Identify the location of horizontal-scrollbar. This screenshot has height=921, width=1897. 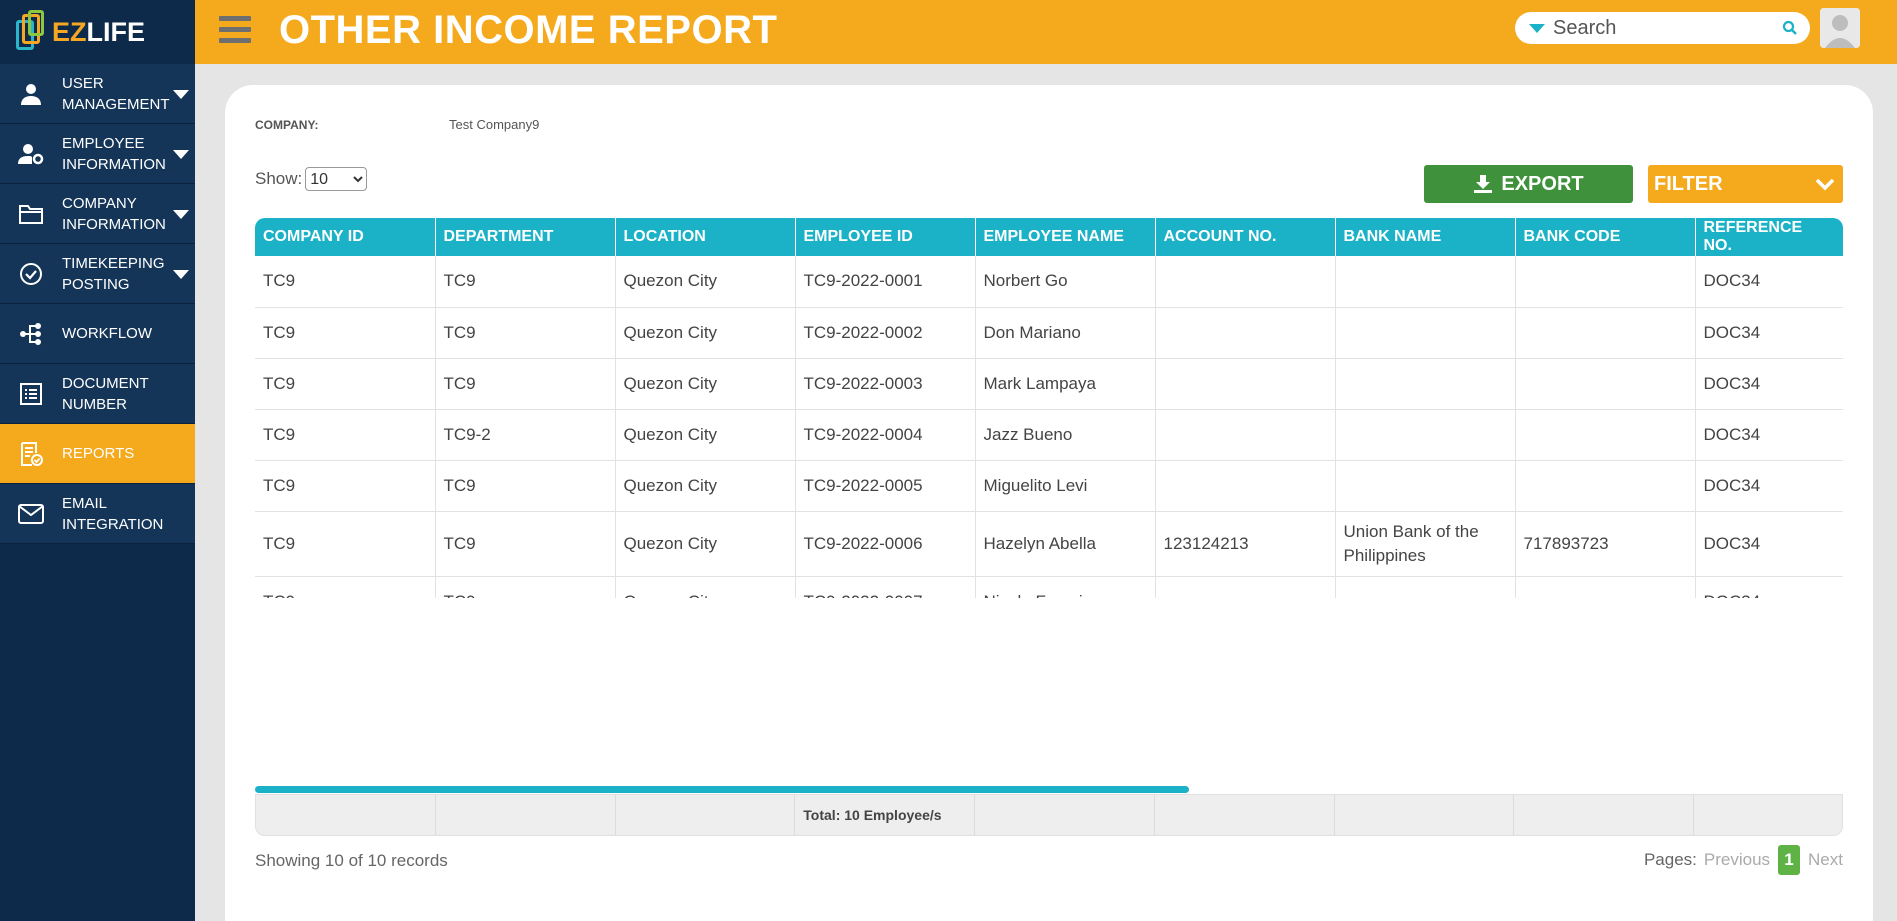
(722, 789).